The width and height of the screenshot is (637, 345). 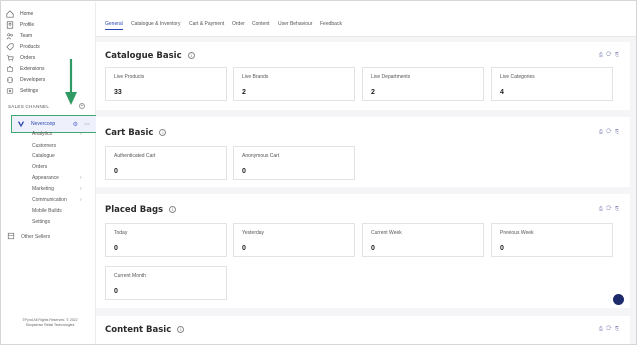 What do you see at coordinates (39, 167) in the screenshot?
I see `sidebar-subitem-orders: Orders` at bounding box center [39, 167].